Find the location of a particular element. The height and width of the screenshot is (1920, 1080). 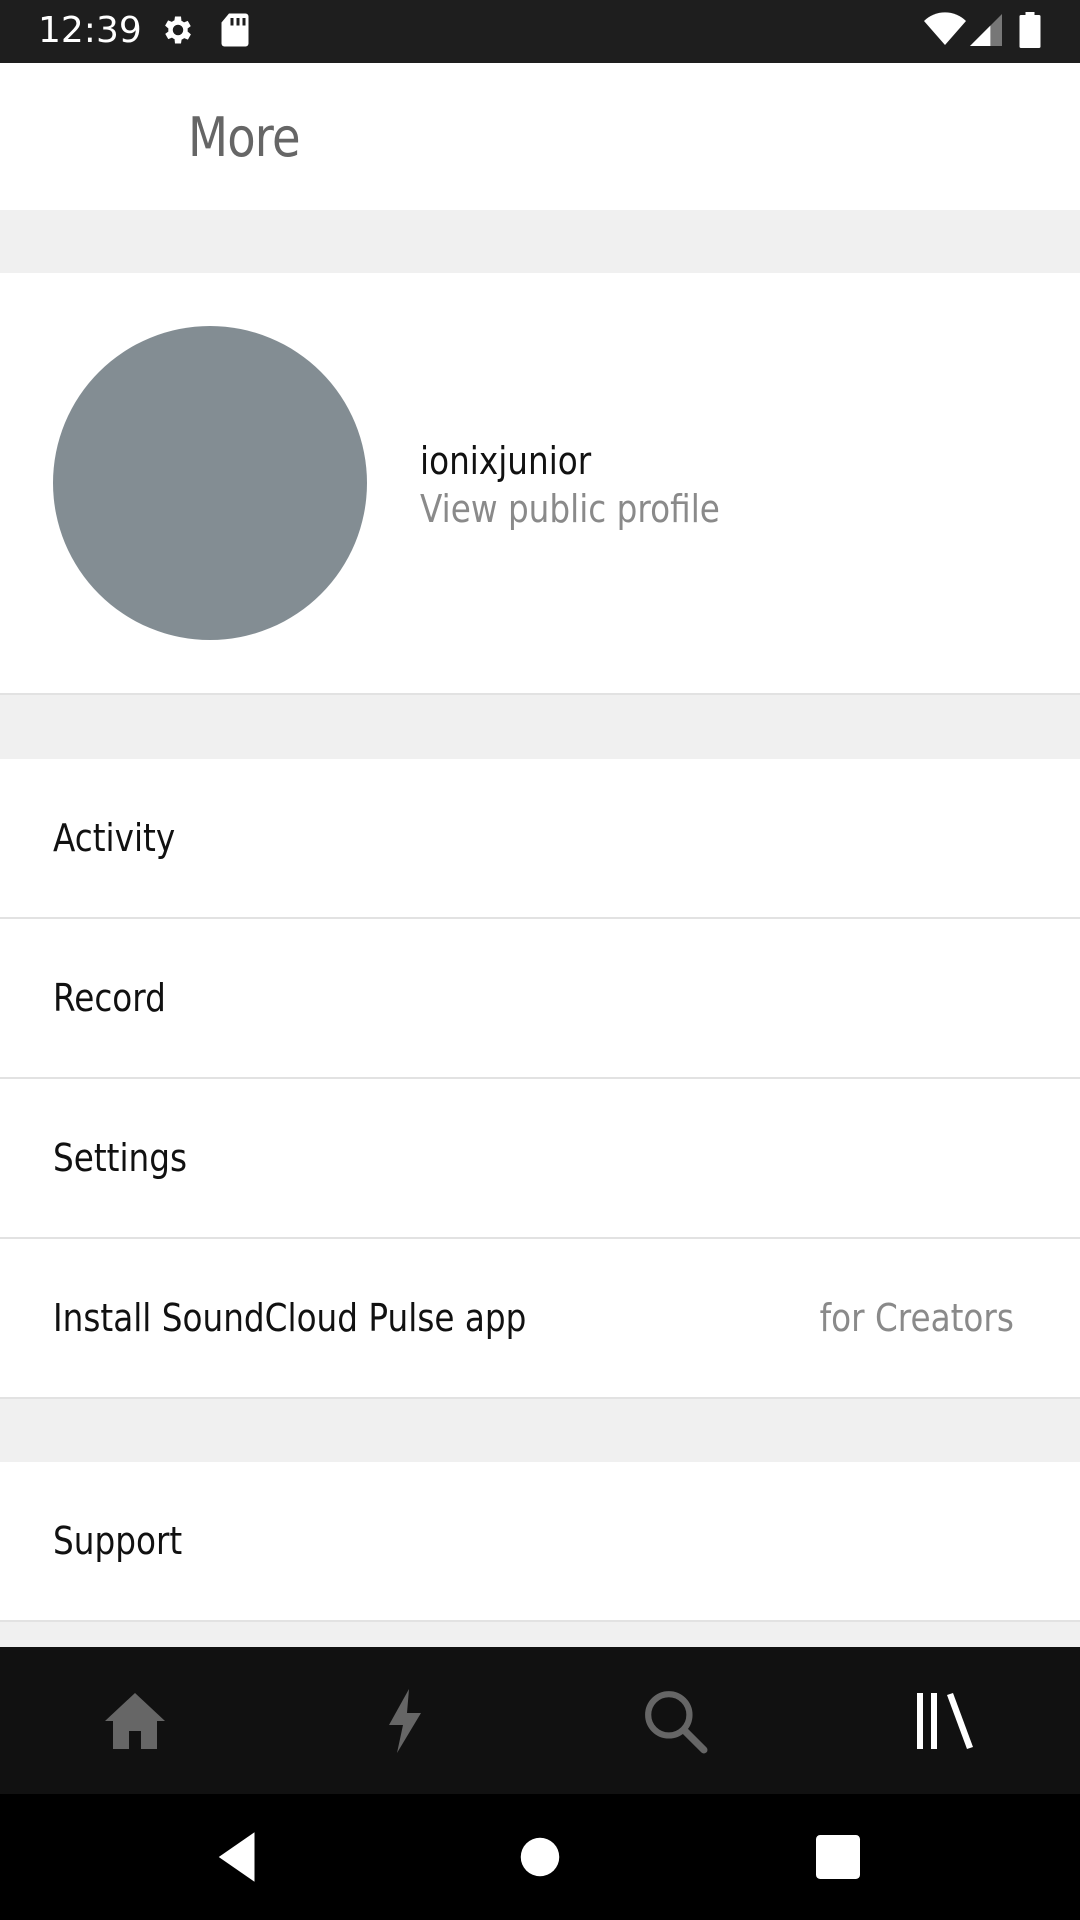

tab-search is located at coordinates (675, 1720).